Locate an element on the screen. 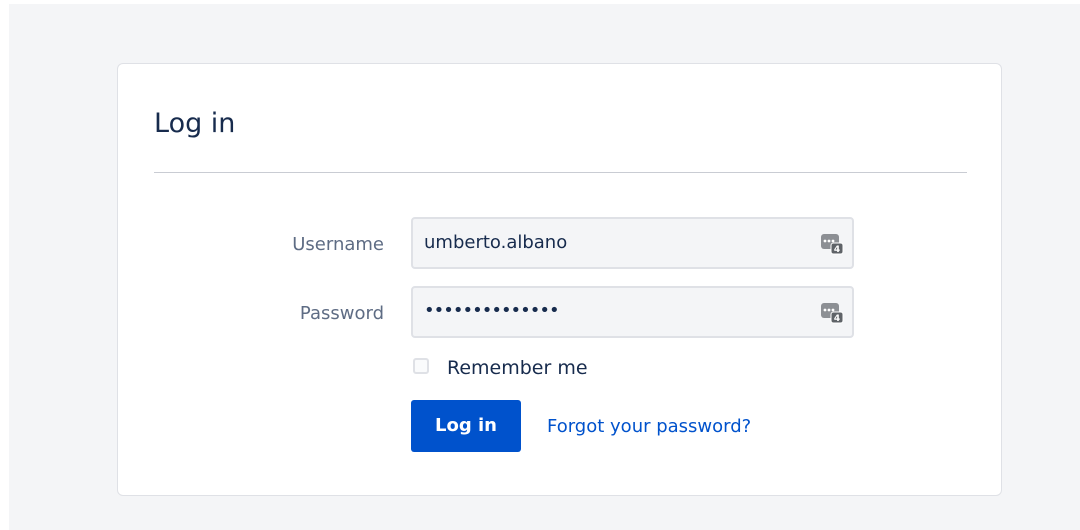 The image size is (1080, 530). username-field: umberto.albano 4 is located at coordinates (632, 243).